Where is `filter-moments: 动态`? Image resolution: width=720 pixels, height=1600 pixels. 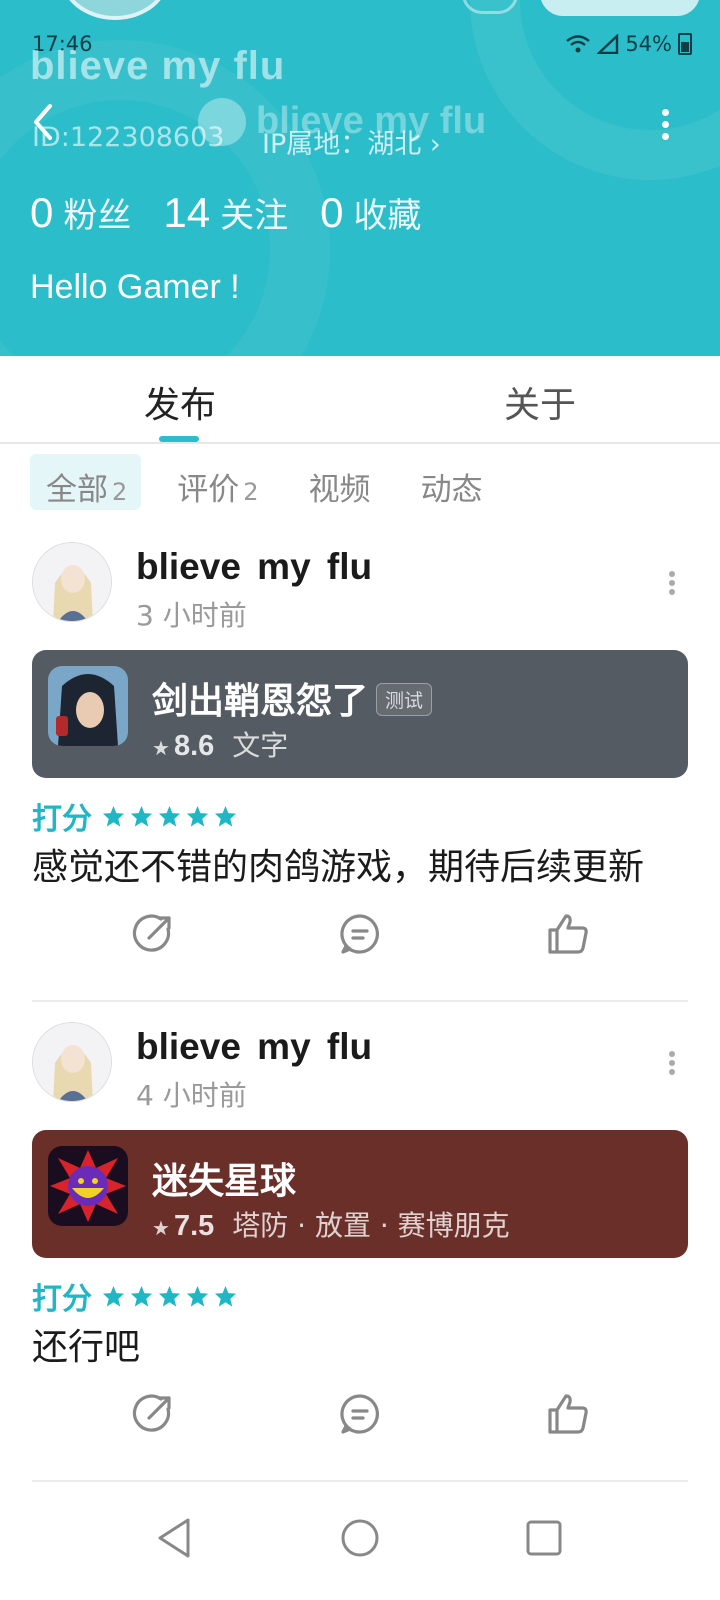
filter-moments: 动态 is located at coordinates (451, 482).